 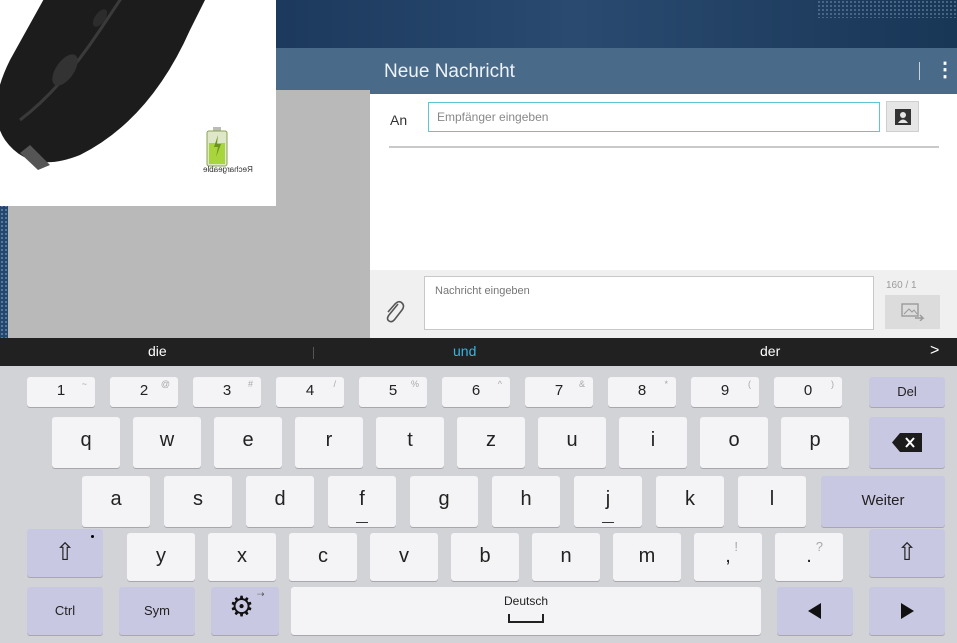 What do you see at coordinates (815, 442) in the screenshot?
I see `key-p: p` at bounding box center [815, 442].